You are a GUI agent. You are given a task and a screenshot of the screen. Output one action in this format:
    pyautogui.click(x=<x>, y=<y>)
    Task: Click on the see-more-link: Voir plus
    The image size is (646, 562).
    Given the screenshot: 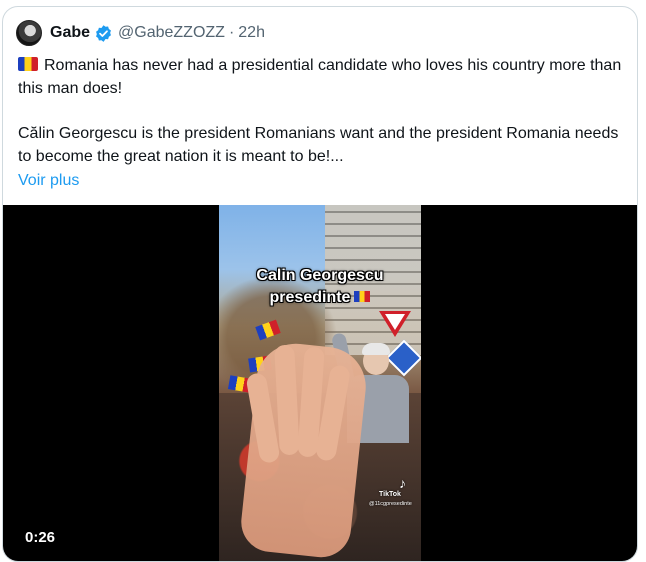 What is the action you would take?
    pyautogui.click(x=321, y=181)
    